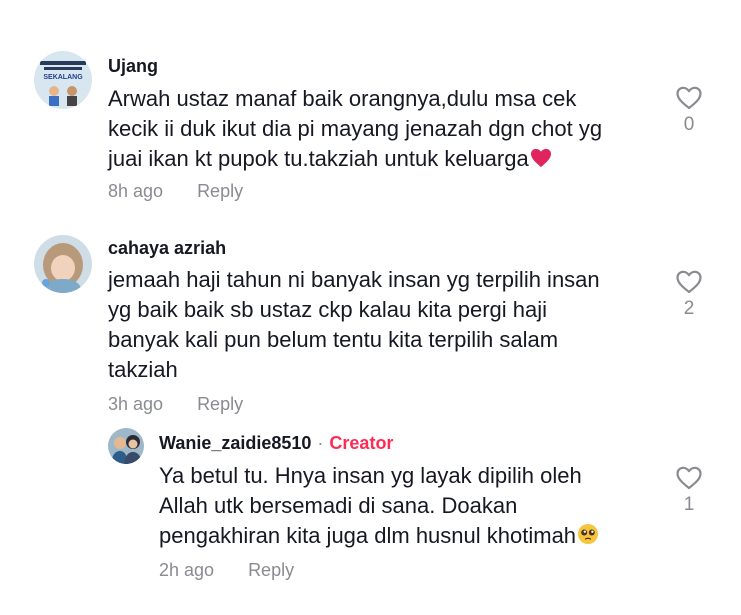 Image resolution: width=741 pixels, height=615 pixels. What do you see at coordinates (689, 504) in the screenshot?
I see `like-count: 1` at bounding box center [689, 504].